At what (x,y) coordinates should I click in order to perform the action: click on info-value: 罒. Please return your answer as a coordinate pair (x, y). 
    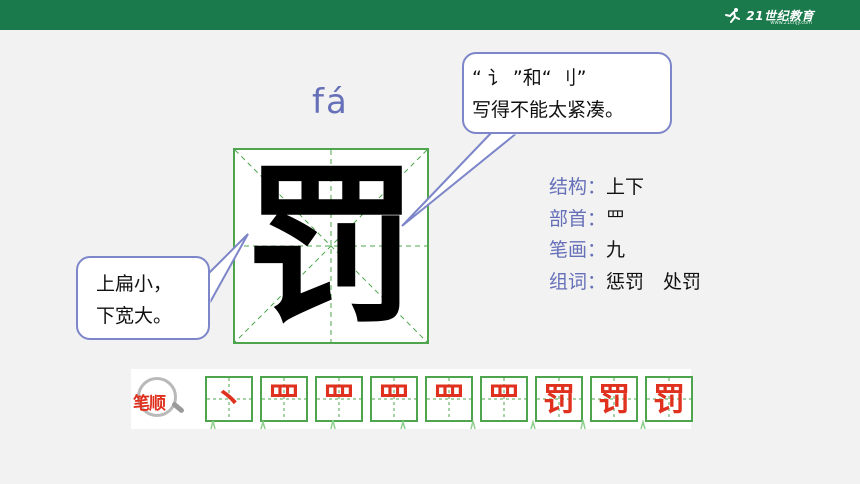
    Looking at the image, I should click on (616, 218).